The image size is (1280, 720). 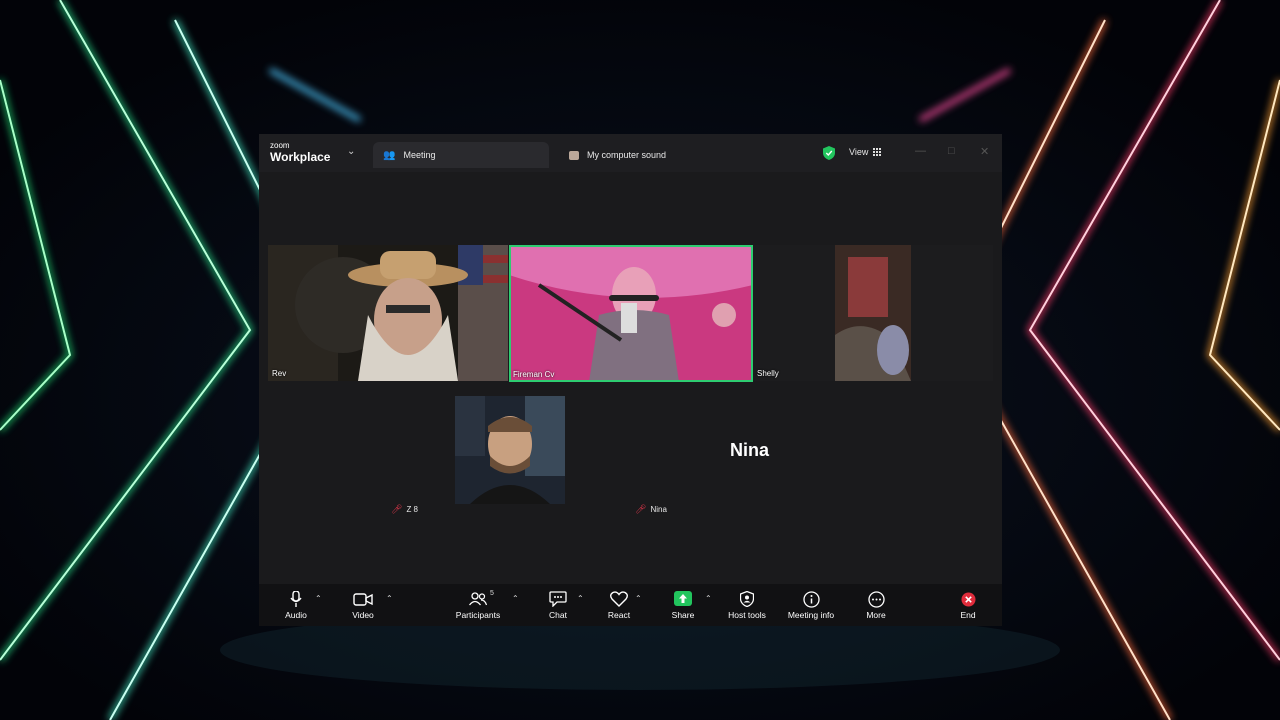 What do you see at coordinates (876, 615) in the screenshot?
I see `more-label: More` at bounding box center [876, 615].